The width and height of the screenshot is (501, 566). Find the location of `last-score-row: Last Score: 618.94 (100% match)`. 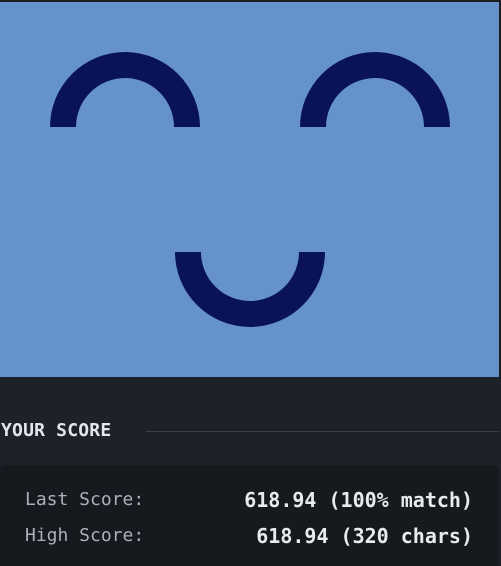

last-score-row: Last Score: 618.94 (100% match) is located at coordinates (249, 500).